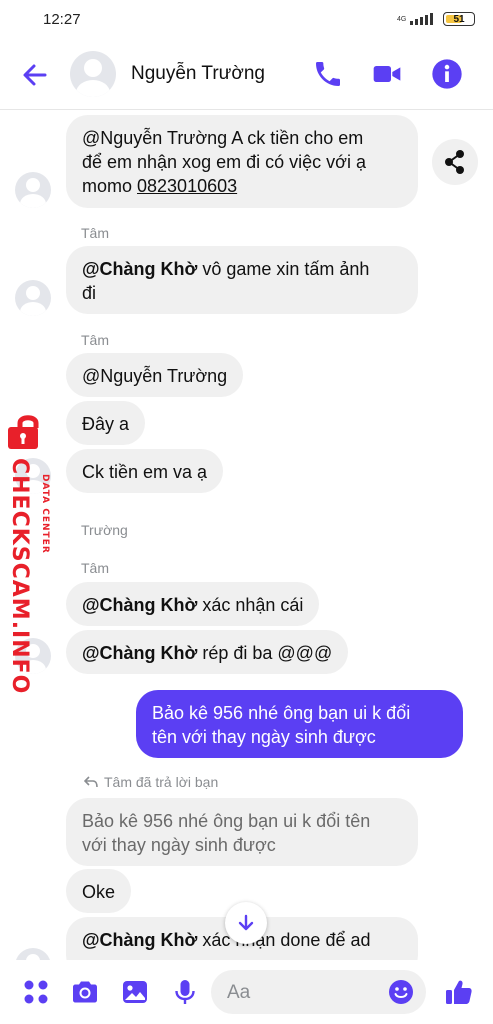 This screenshot has width=493, height=1024. What do you see at coordinates (224, 162) in the screenshot?
I see `message-text: để em nhận xog em đi có việc với ạ` at bounding box center [224, 162].